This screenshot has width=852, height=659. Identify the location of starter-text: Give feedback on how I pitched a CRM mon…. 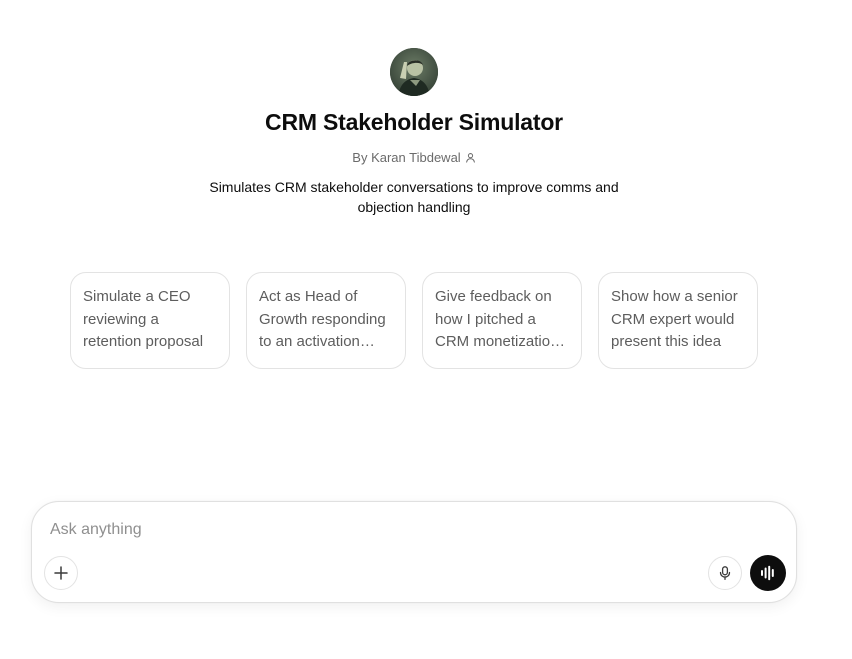
(497, 319).